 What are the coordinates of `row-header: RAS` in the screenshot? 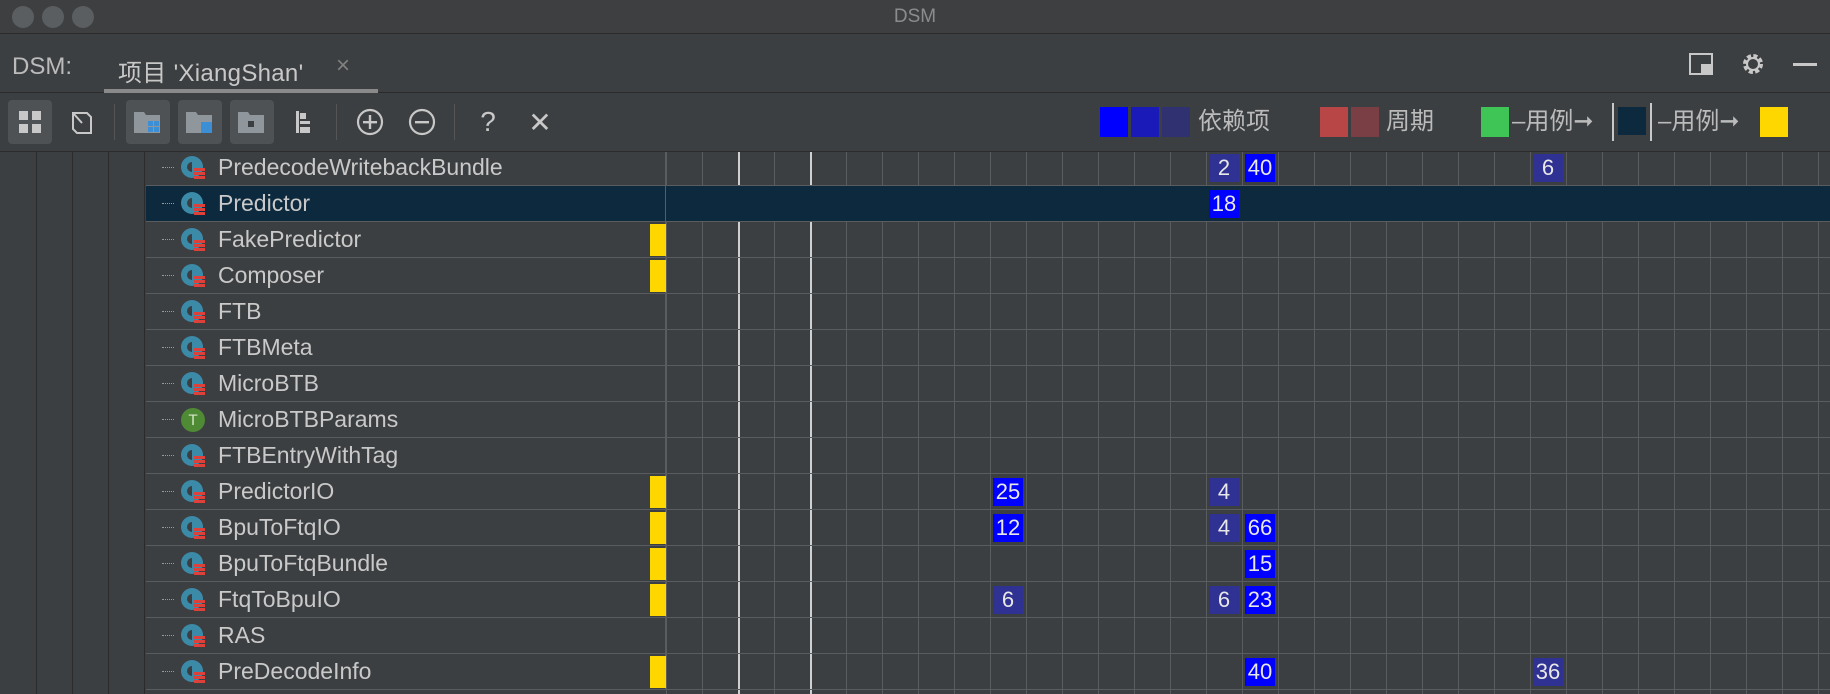 It's located at (406, 635).